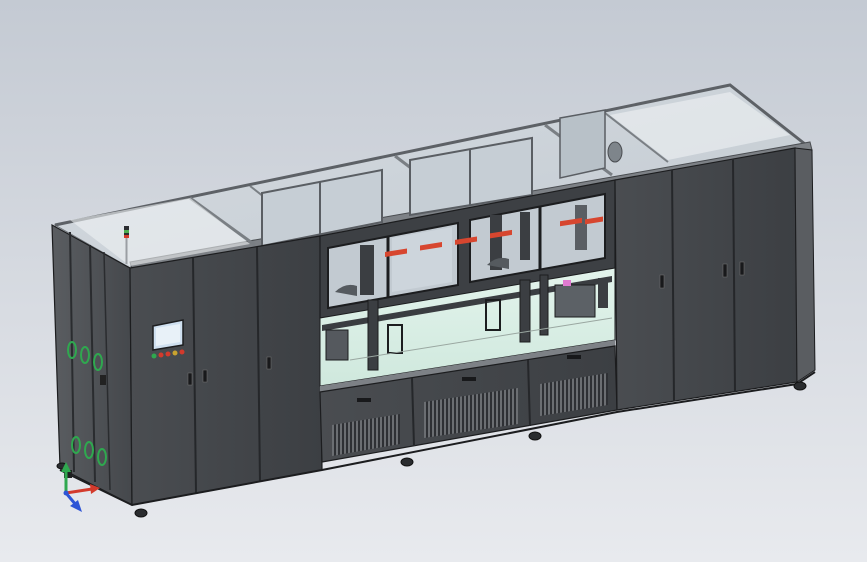 The image size is (867, 562). What do you see at coordinates (805, 265) in the screenshot?
I see `right-side-panel` at bounding box center [805, 265].